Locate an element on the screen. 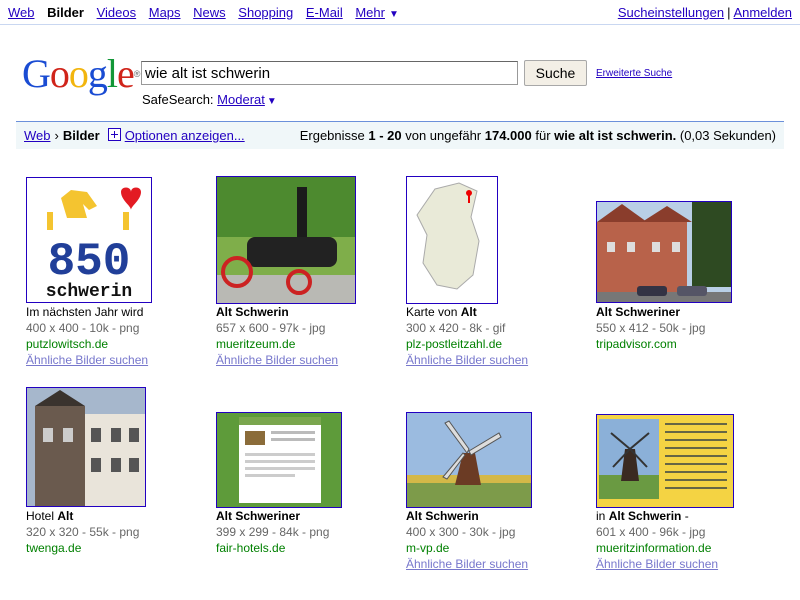  advanced-search-link: Erweiterte Suche is located at coordinates (634, 73).